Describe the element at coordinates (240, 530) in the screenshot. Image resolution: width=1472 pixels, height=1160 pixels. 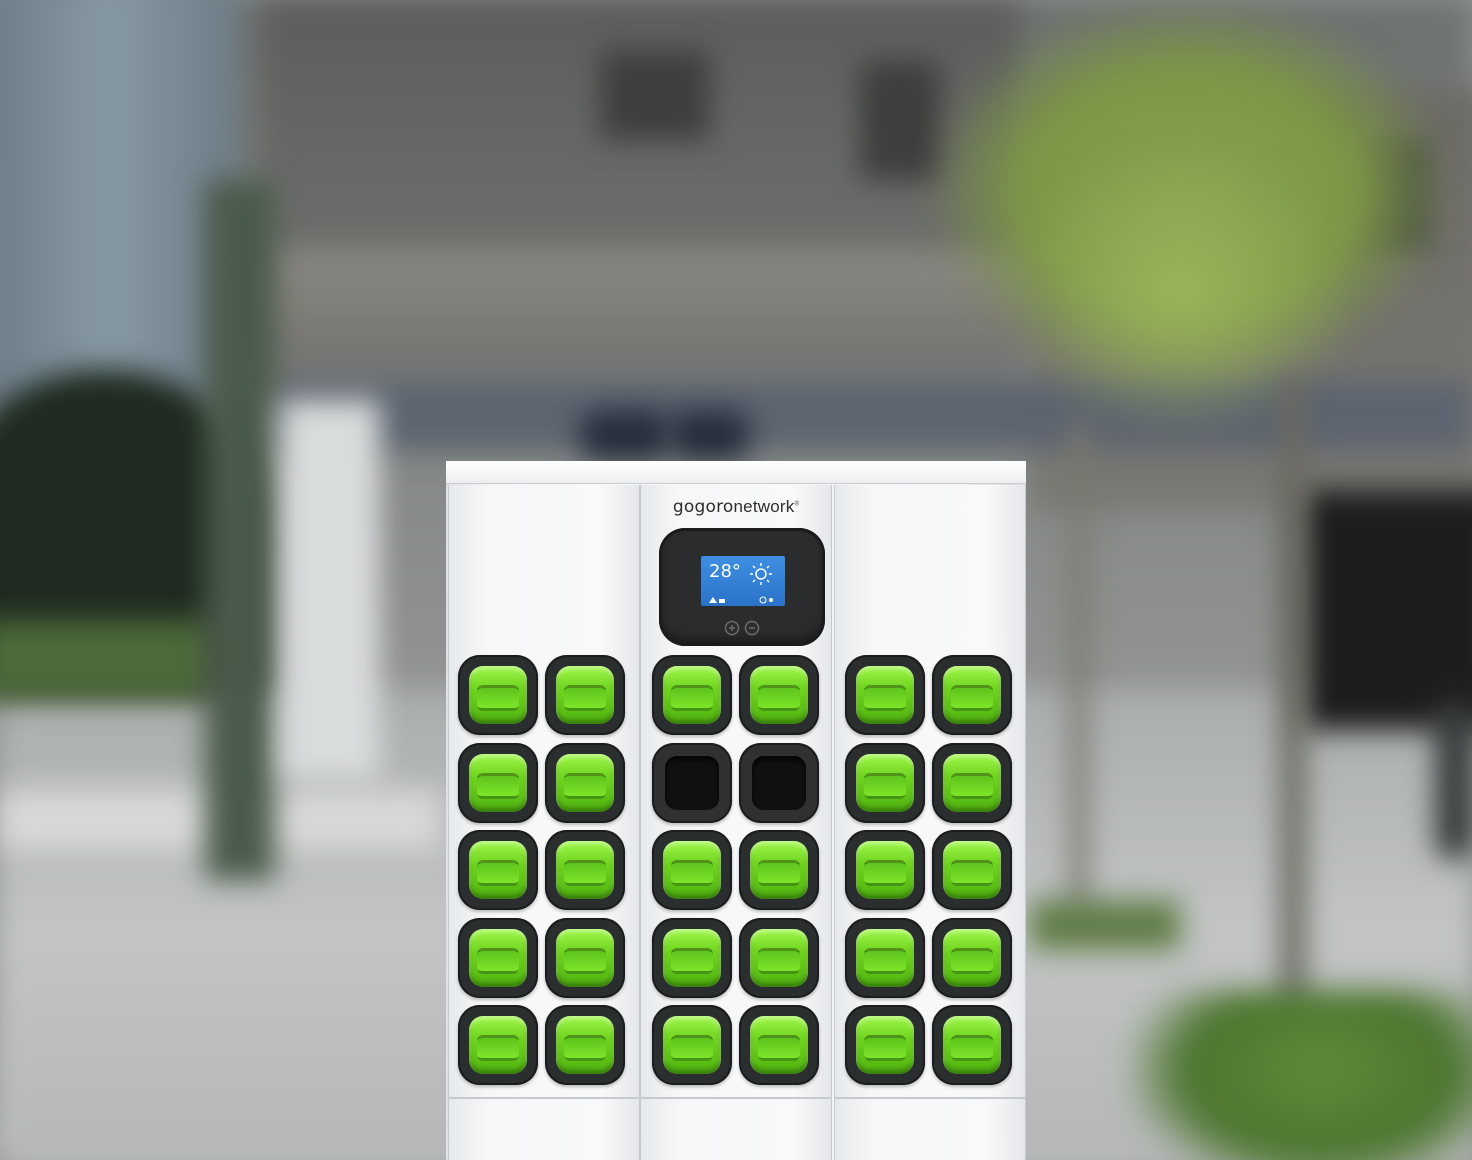
I see `green-pillar` at that location.